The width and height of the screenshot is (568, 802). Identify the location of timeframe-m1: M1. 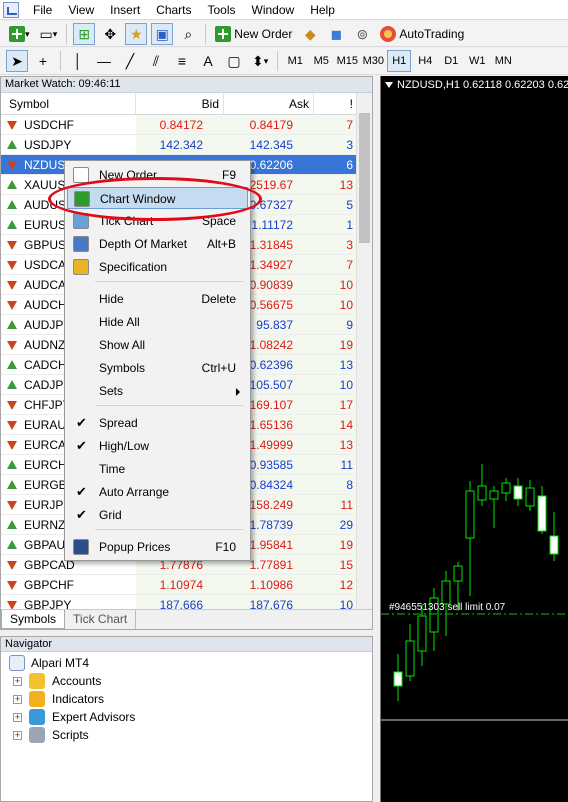
(295, 61).